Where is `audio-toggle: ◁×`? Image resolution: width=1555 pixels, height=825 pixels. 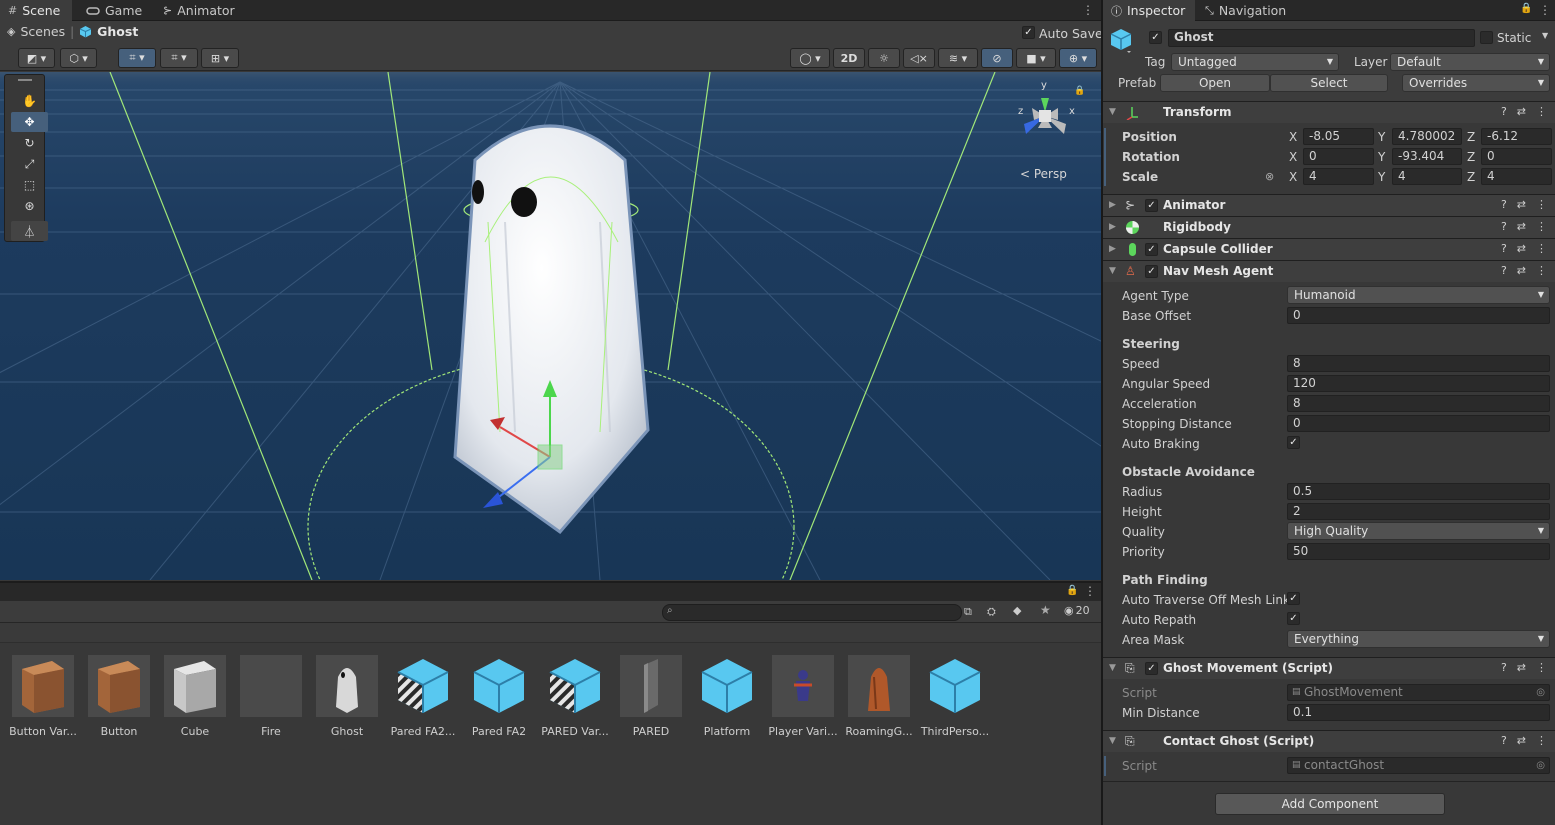 audio-toggle: ◁× is located at coordinates (919, 58).